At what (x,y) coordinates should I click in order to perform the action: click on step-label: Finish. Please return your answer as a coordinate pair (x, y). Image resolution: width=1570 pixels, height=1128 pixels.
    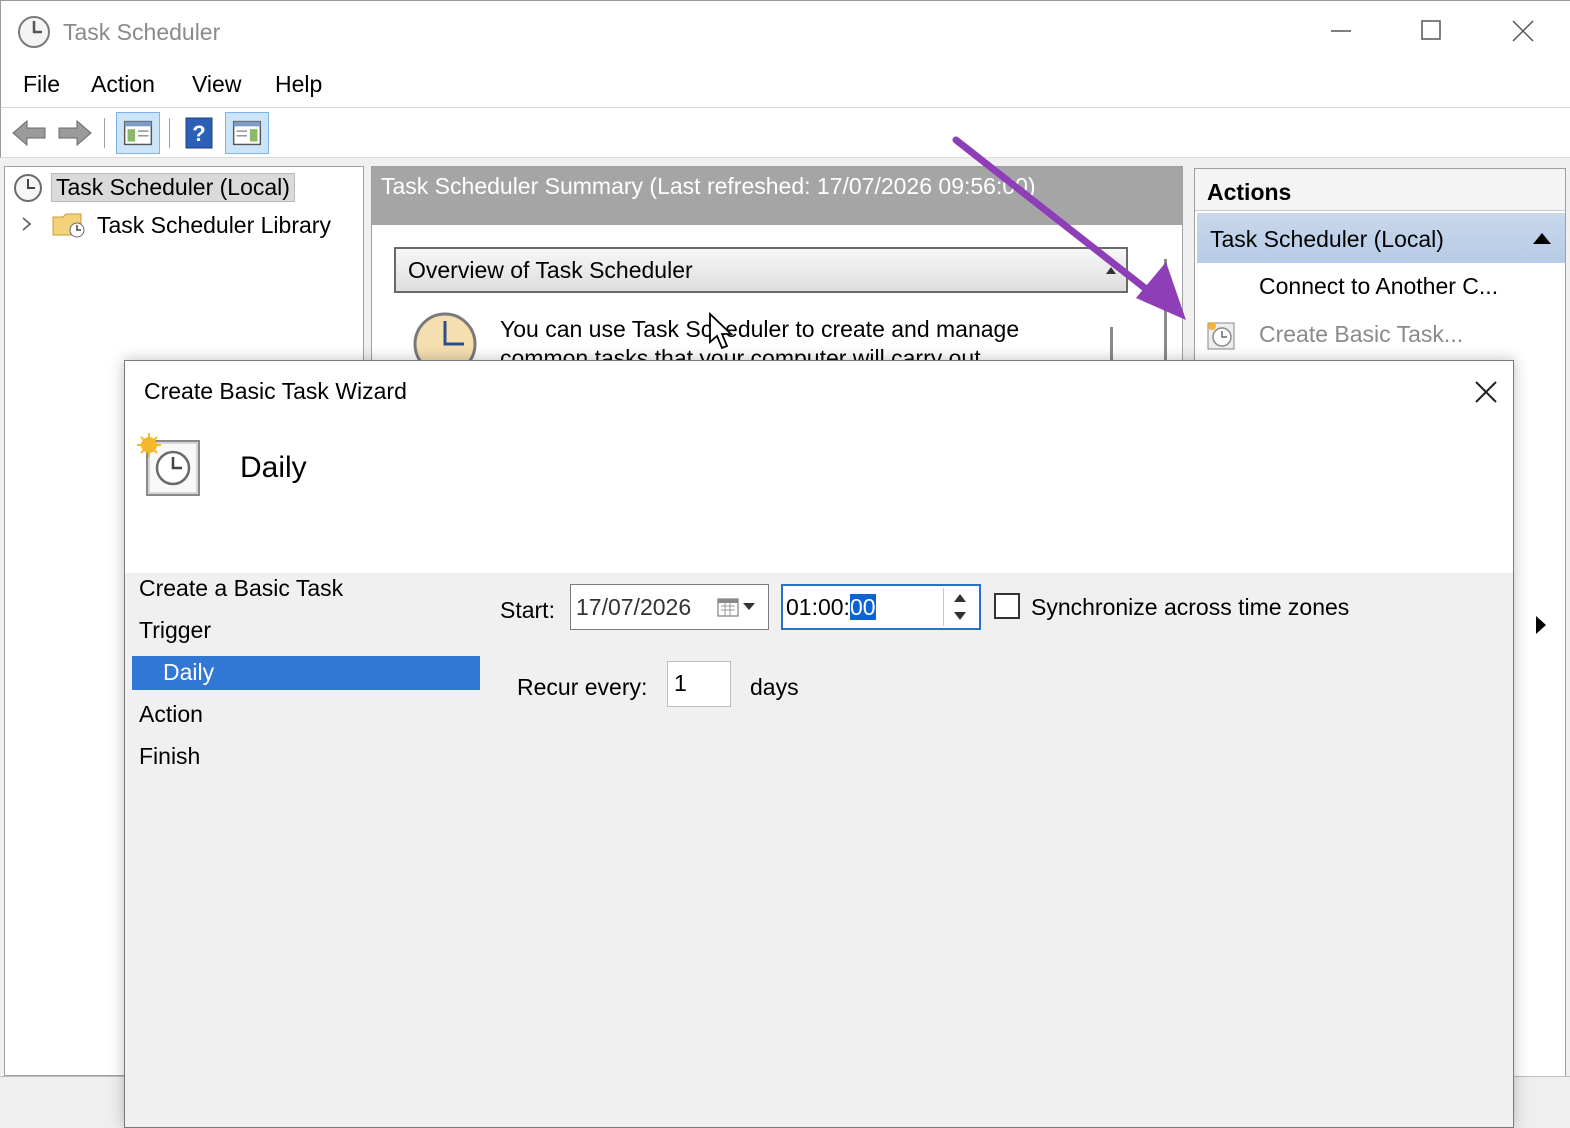
    Looking at the image, I should click on (170, 756).